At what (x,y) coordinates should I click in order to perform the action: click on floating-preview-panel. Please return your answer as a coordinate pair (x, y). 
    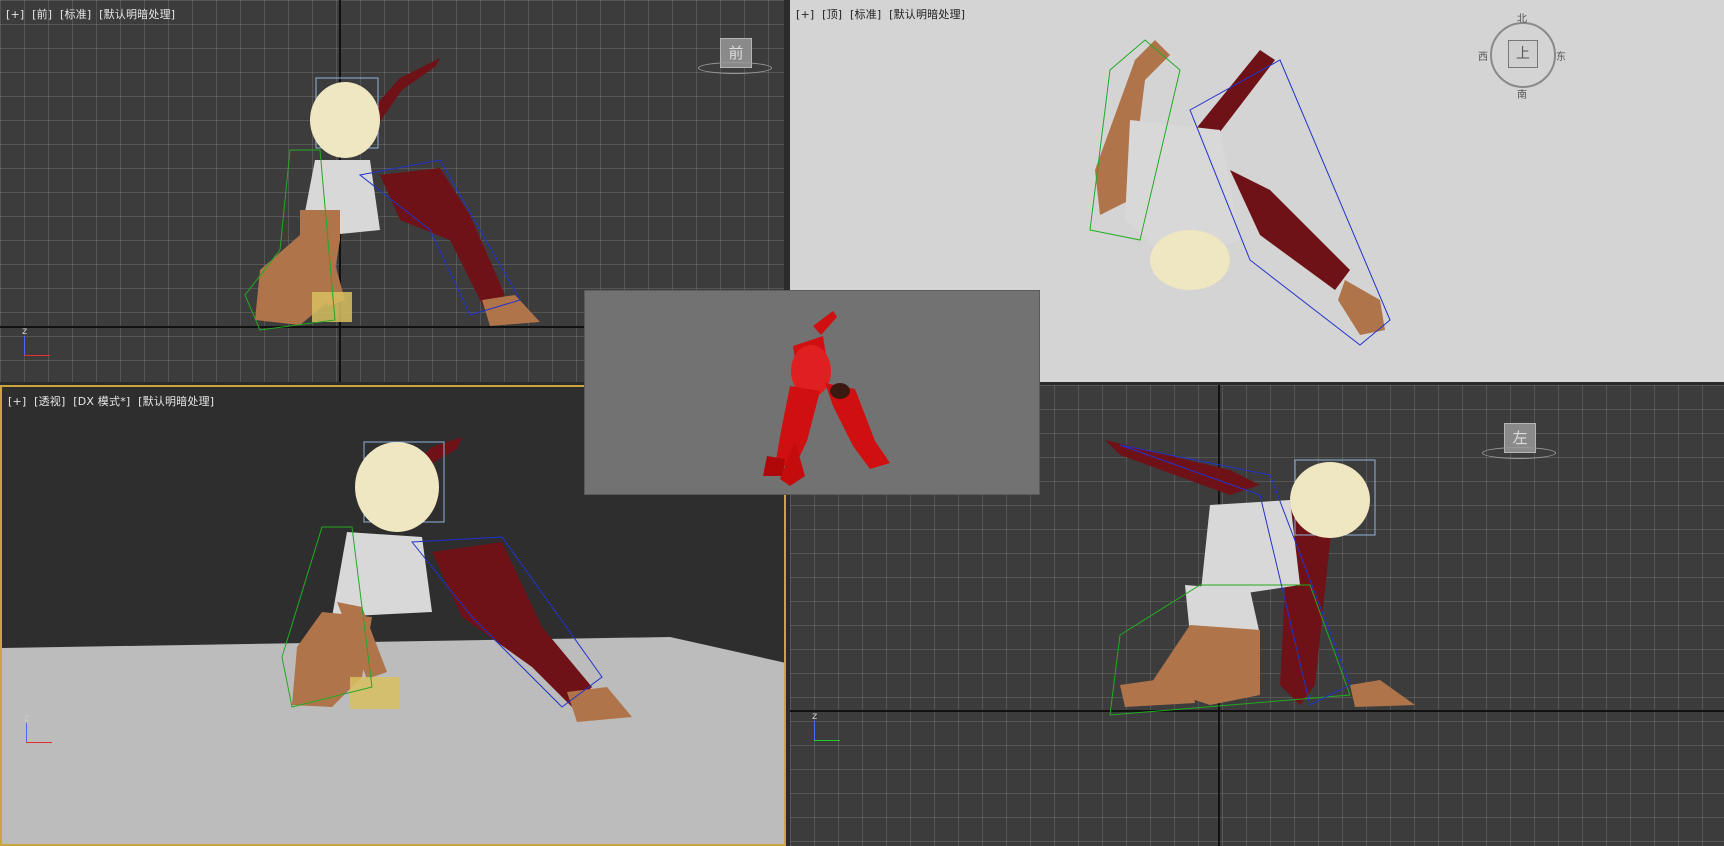
    Looking at the image, I should click on (812, 392).